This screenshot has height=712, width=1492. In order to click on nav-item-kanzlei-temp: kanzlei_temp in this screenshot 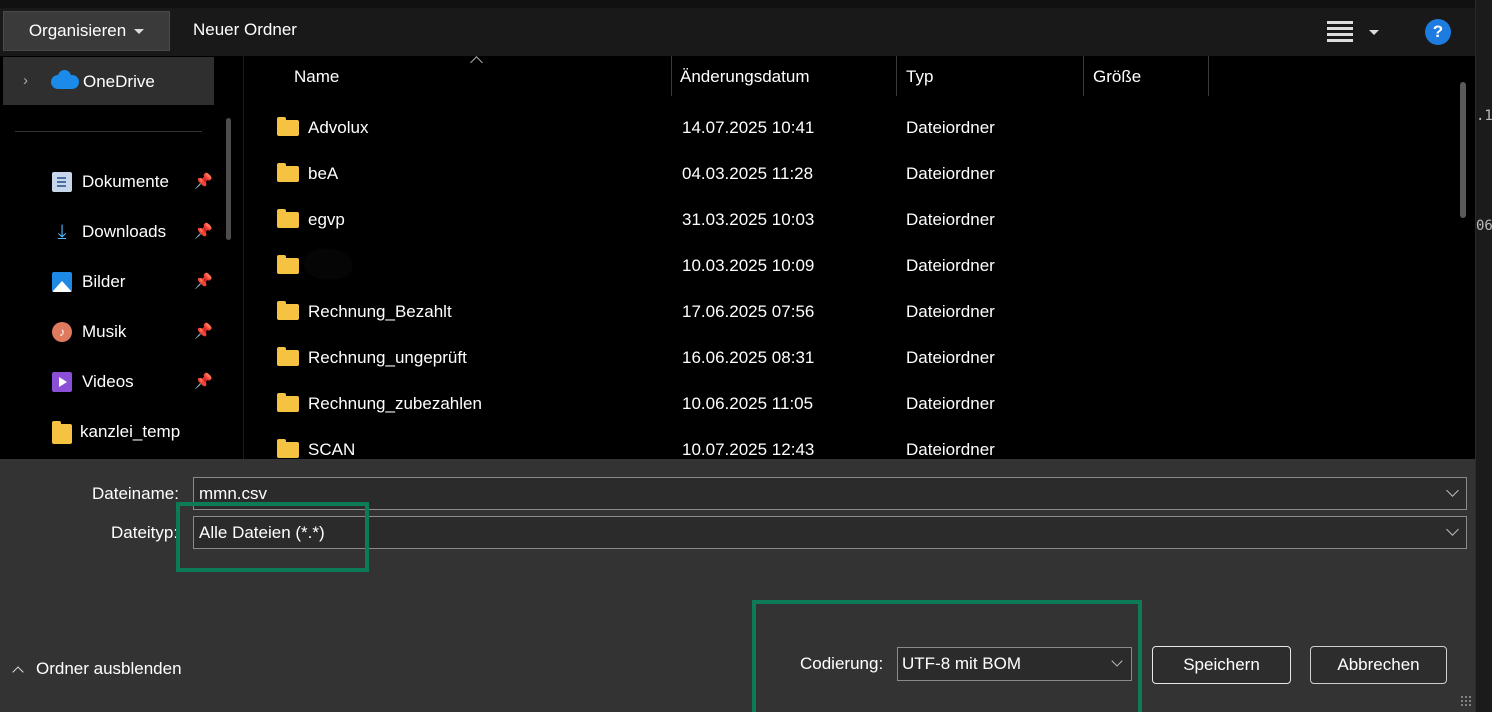, I will do `click(116, 432)`.